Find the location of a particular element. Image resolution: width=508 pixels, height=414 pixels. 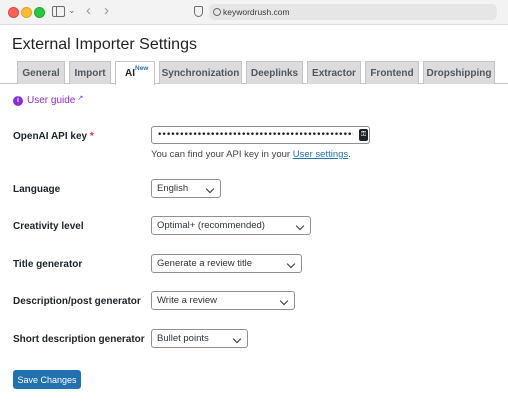

close-window-button is located at coordinates (13, 12).